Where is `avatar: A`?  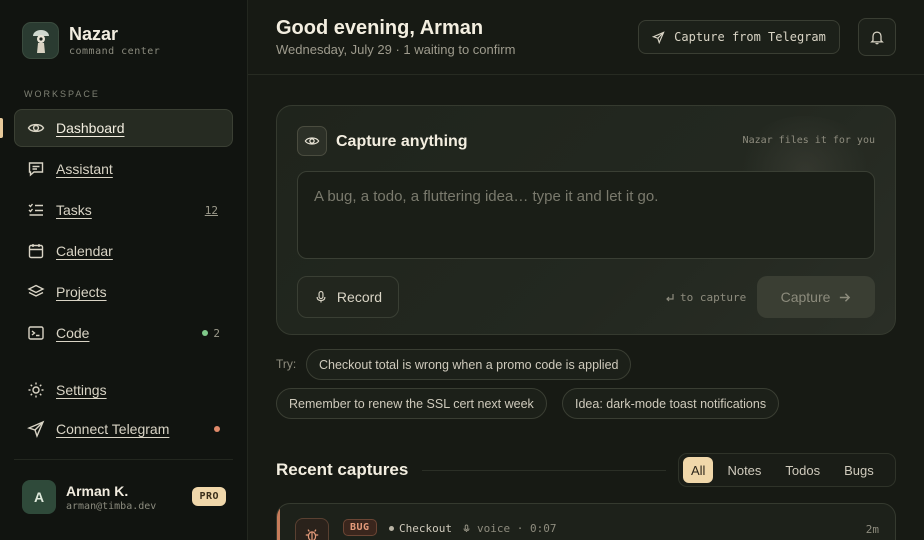 avatar: A is located at coordinates (39, 497).